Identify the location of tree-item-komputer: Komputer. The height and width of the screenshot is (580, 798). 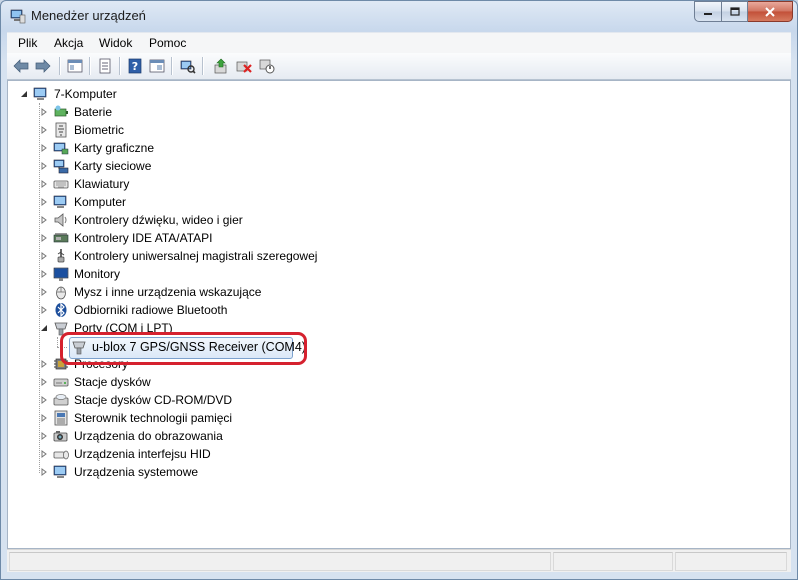
(218, 202).